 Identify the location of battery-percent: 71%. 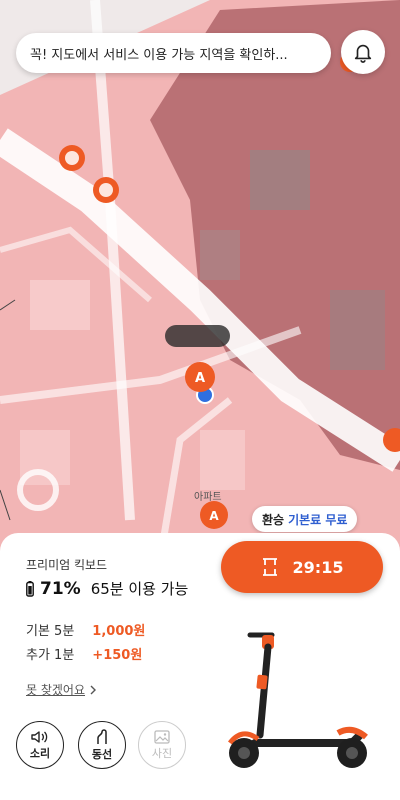
(60, 588).